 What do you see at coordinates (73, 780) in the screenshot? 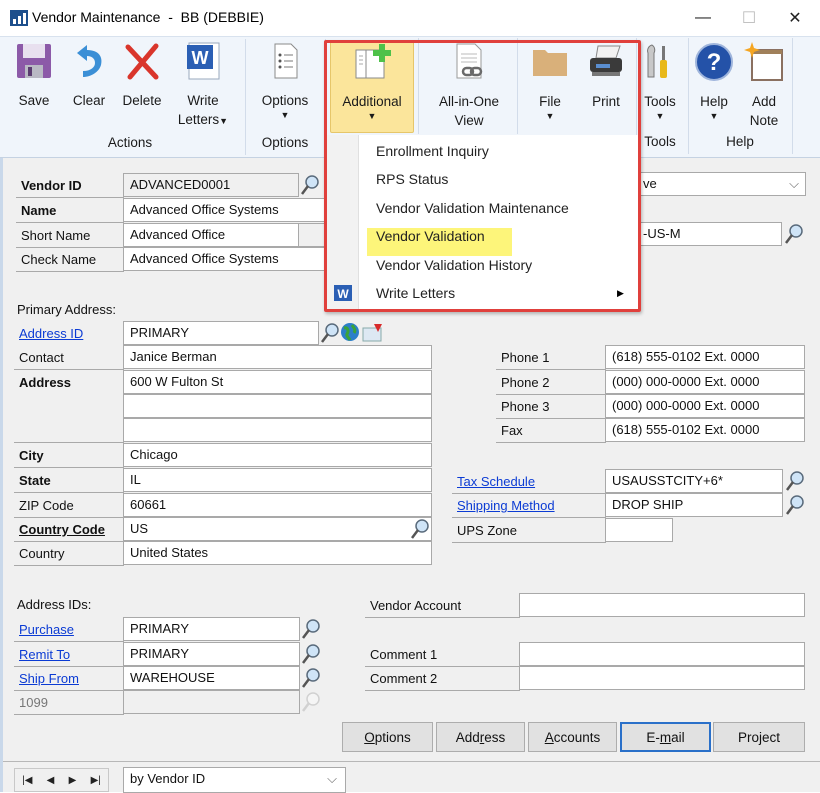
I see `next-record-button: ▶` at bounding box center [73, 780].